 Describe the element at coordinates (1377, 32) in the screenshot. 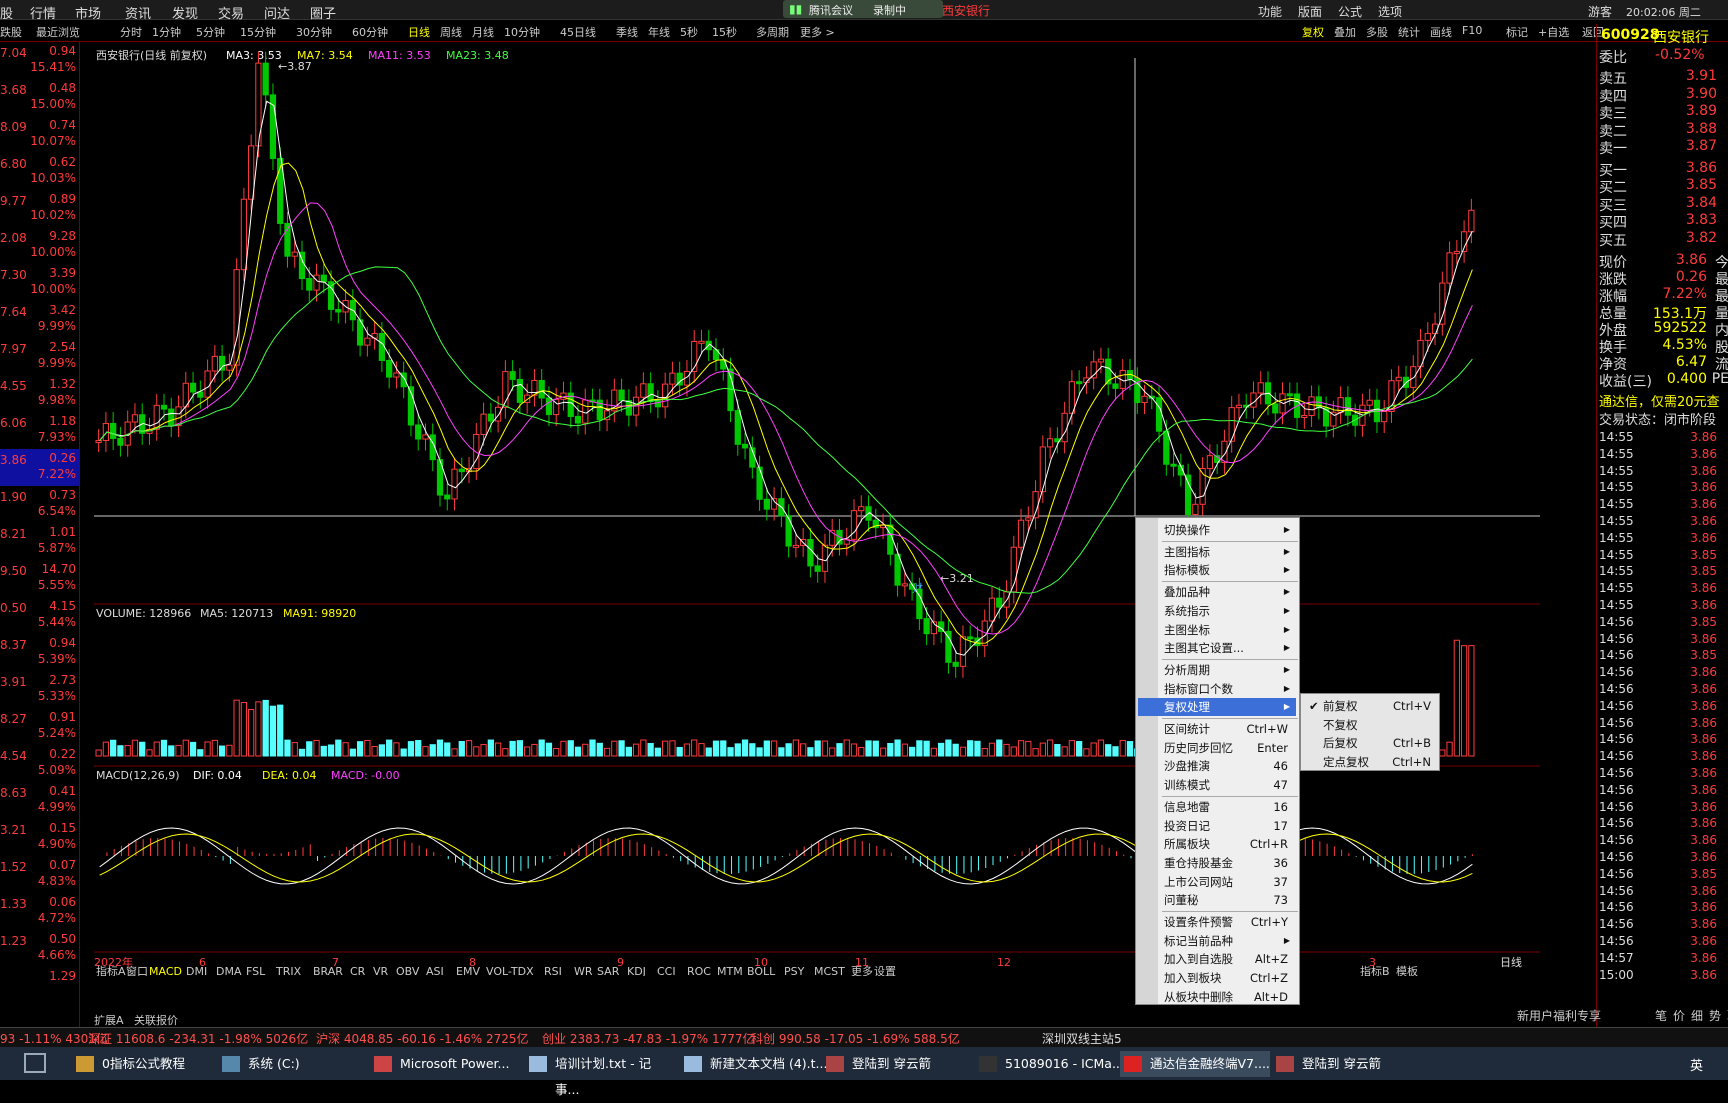

I see `tool-2: 多股` at that location.